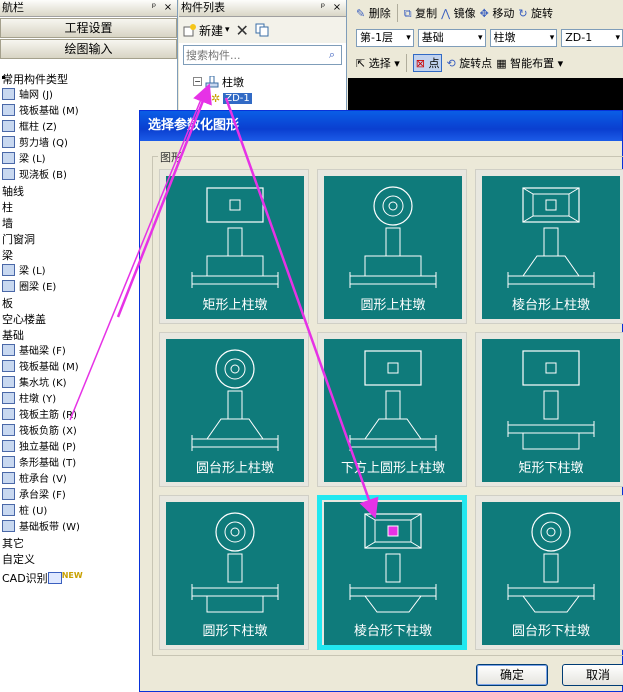 This screenshot has width=623, height=692. Describe the element at coordinates (237, 98) in the screenshot. I see `tree-child-label: ZD-1` at that location.